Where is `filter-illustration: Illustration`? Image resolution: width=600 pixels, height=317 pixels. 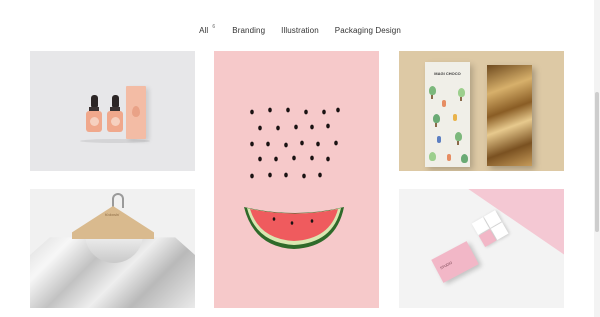 filter-illustration: Illustration is located at coordinates (300, 31).